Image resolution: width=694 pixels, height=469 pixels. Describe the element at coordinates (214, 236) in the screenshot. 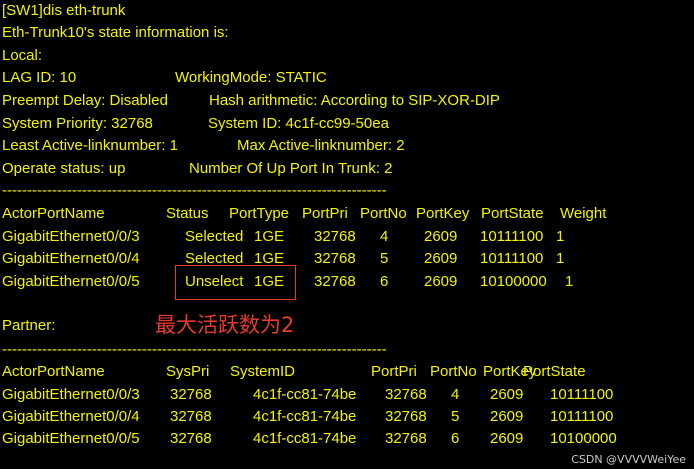

I see `port-status: Selected` at that location.